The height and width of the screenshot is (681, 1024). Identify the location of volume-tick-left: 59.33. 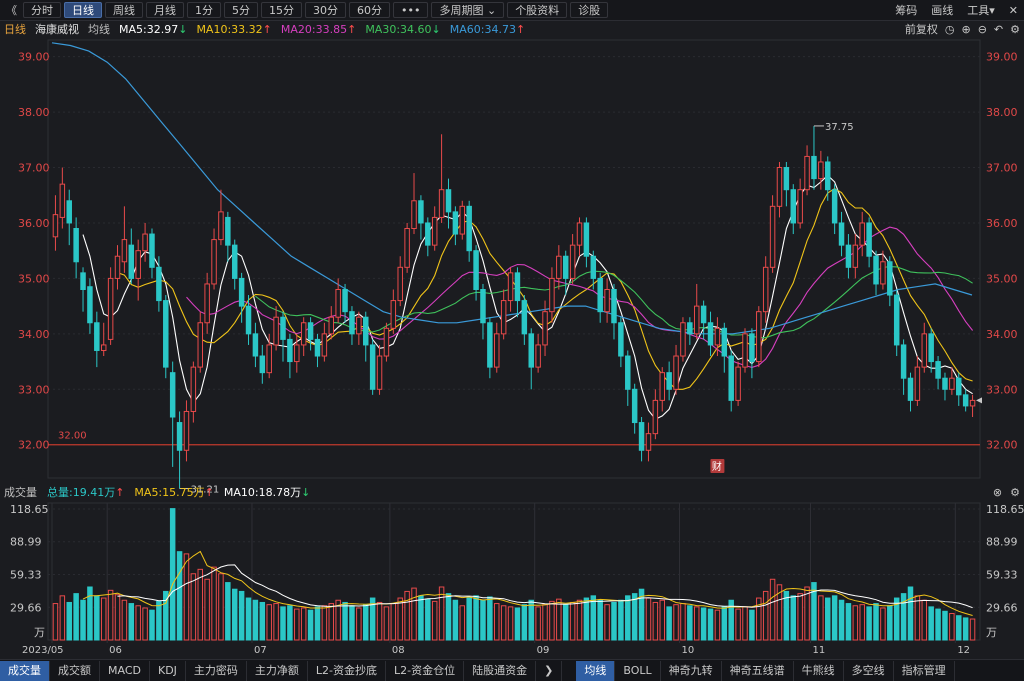
(26, 574).